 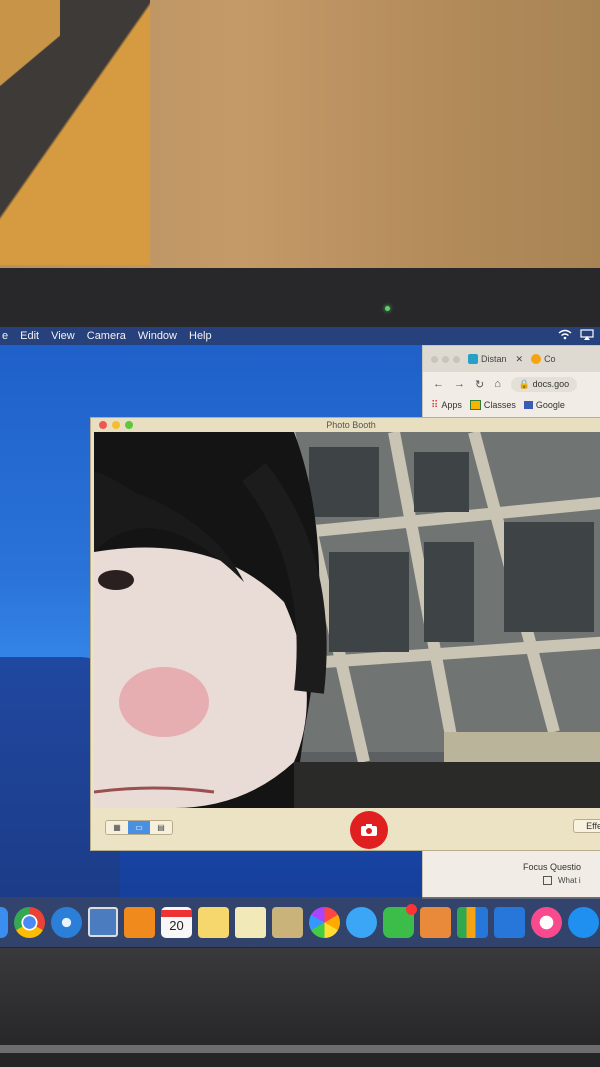 I want to click on dock: 20, so click(x=300, y=922).